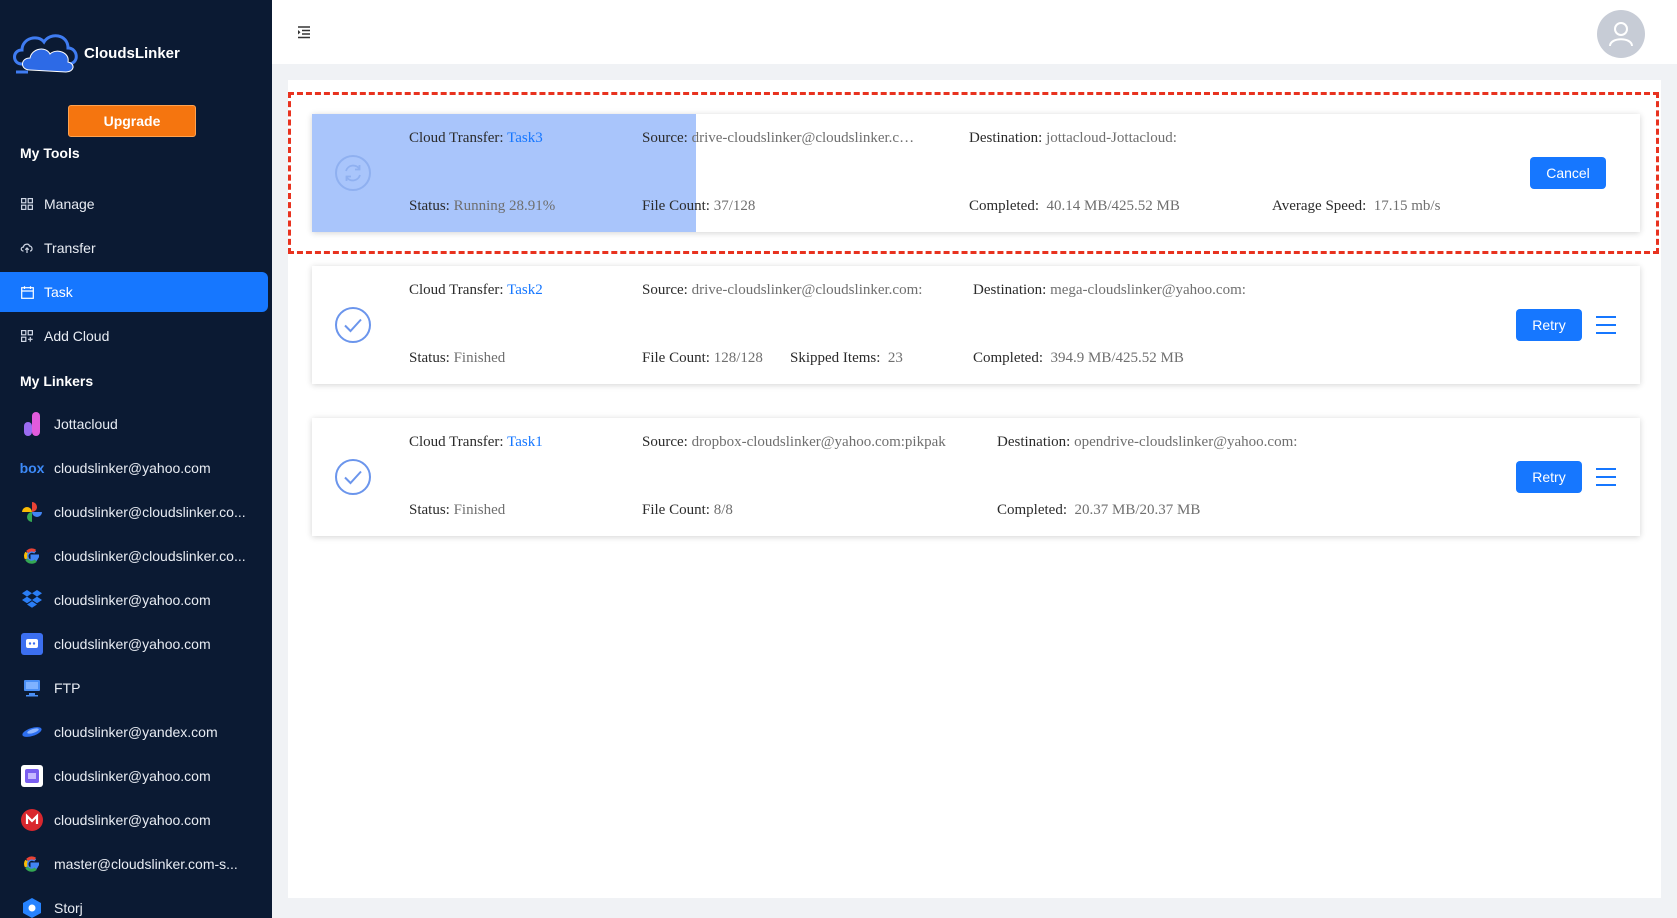 This screenshot has width=1677, height=918. What do you see at coordinates (50, 153) in the screenshot?
I see `my-tools-title: My Tools` at bounding box center [50, 153].